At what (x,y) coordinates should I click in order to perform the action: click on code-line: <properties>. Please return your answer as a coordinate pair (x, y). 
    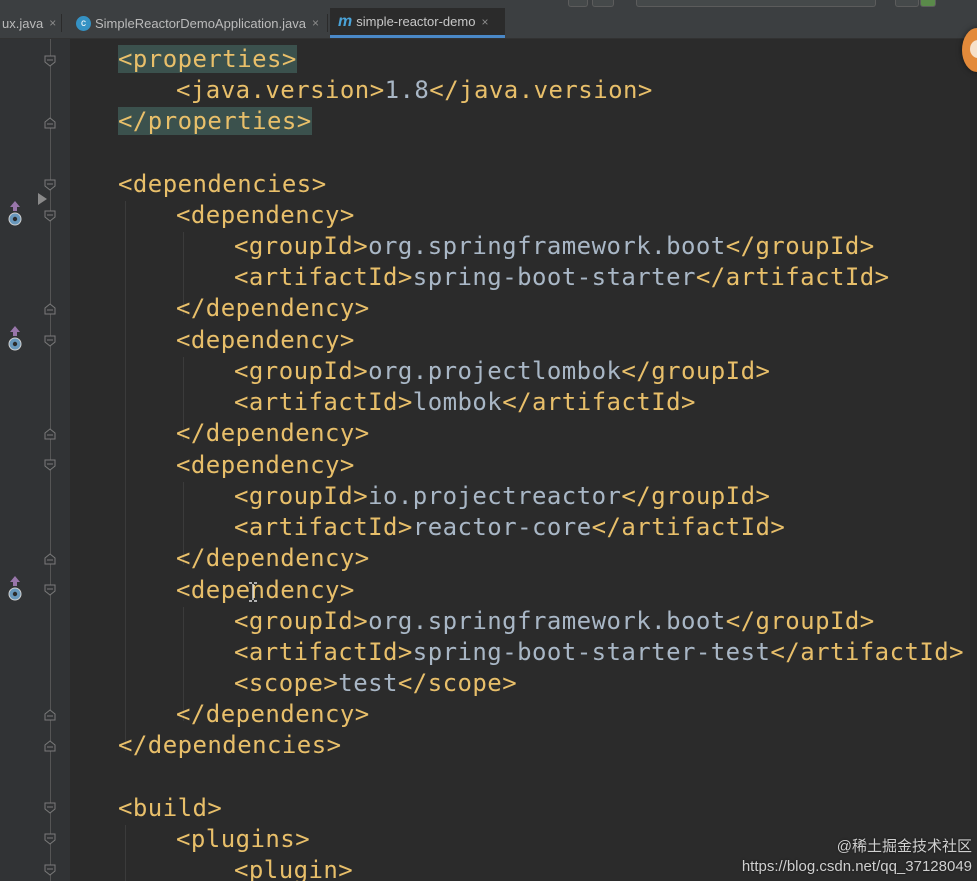
    Looking at the image, I should click on (207, 59).